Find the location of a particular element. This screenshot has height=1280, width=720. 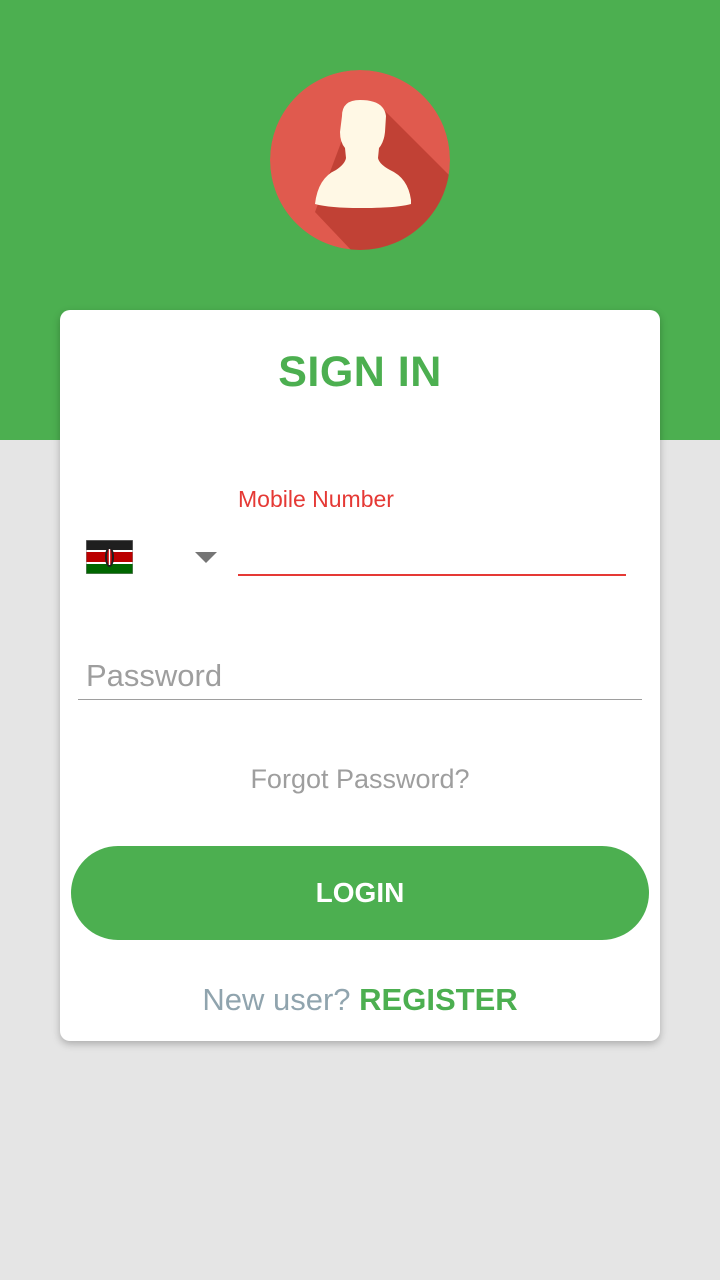

register-prompt: New user? REGISTER is located at coordinates (360, 1000).